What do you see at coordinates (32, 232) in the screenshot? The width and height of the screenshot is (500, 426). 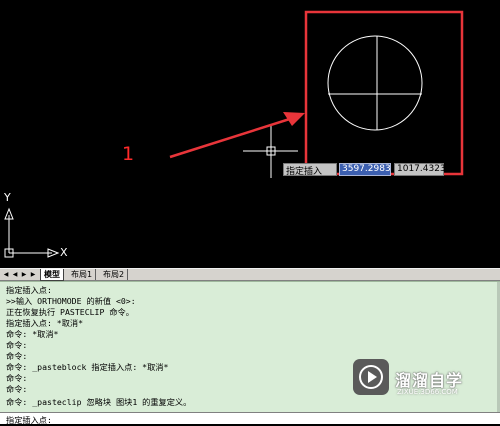 I see `ucs-axis-icon` at bounding box center [32, 232].